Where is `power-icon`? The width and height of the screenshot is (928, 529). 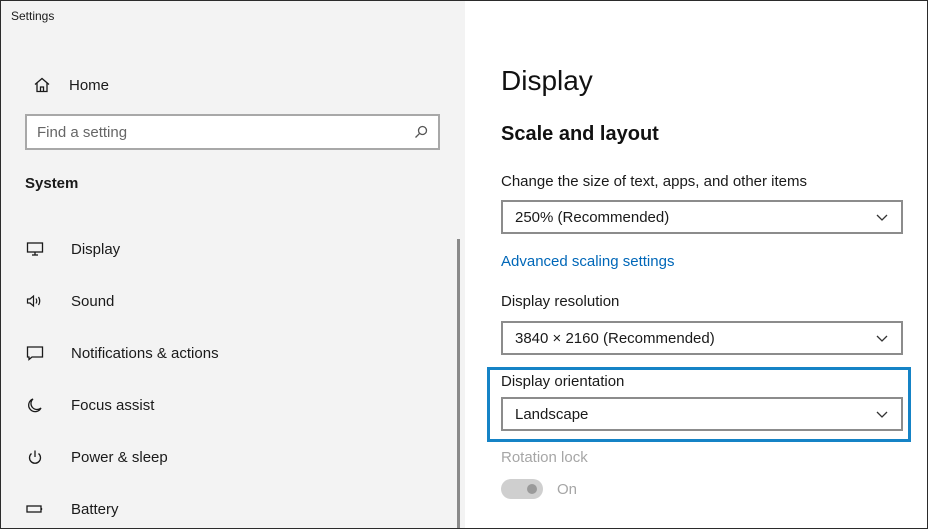 power-icon is located at coordinates (35, 457).